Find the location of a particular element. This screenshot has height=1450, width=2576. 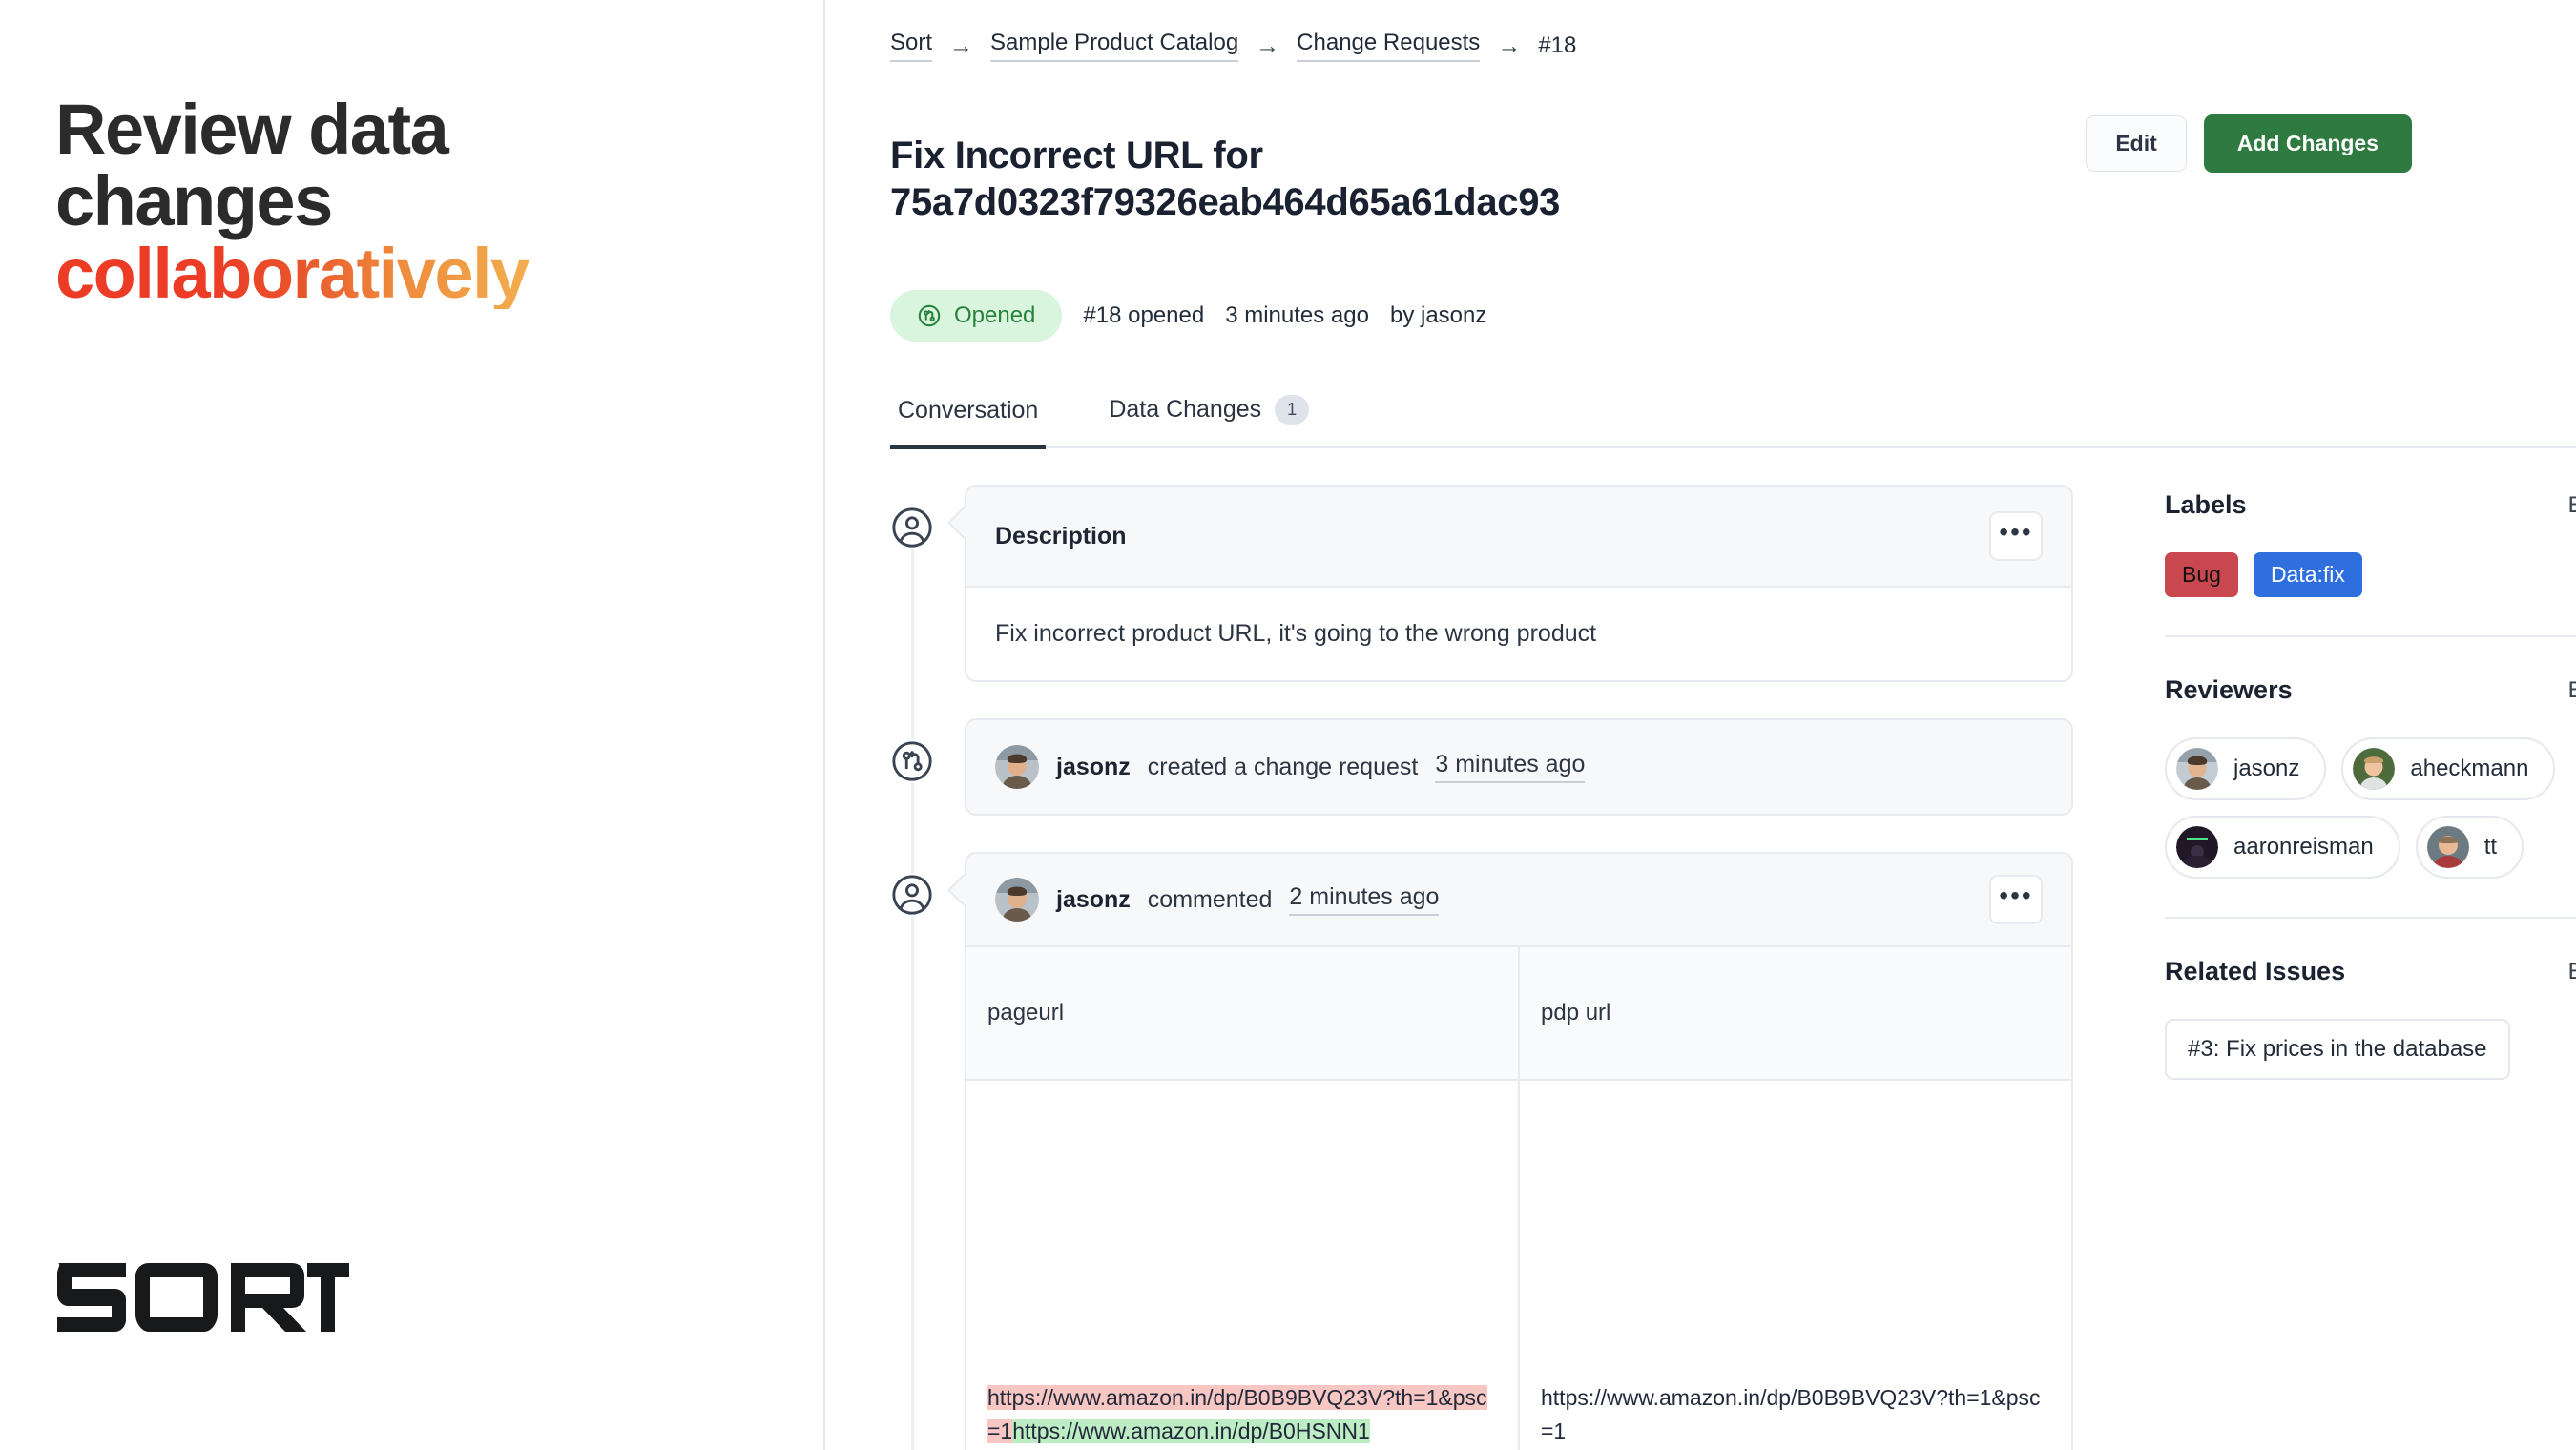

reviewer-chip-tt: tt is located at coordinates (2469, 848).